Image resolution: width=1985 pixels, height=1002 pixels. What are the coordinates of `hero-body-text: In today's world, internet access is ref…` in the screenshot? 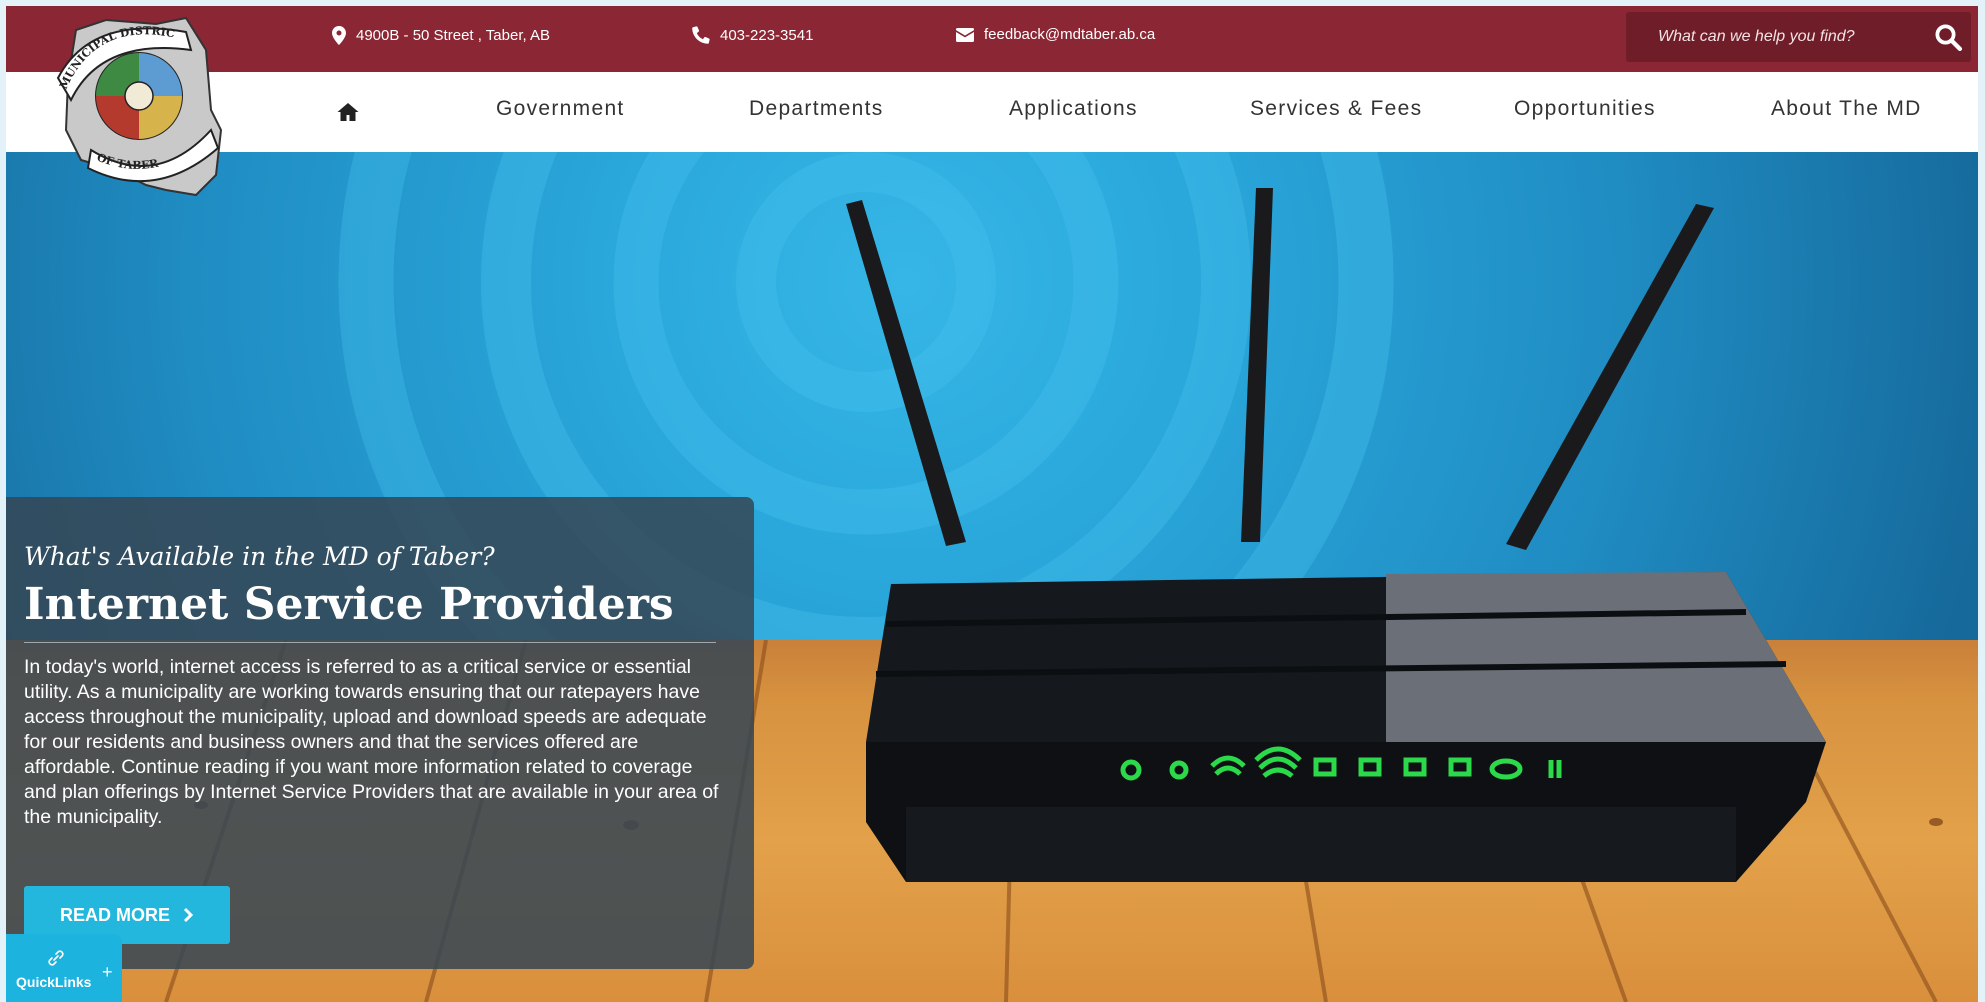 It's located at (371, 742).